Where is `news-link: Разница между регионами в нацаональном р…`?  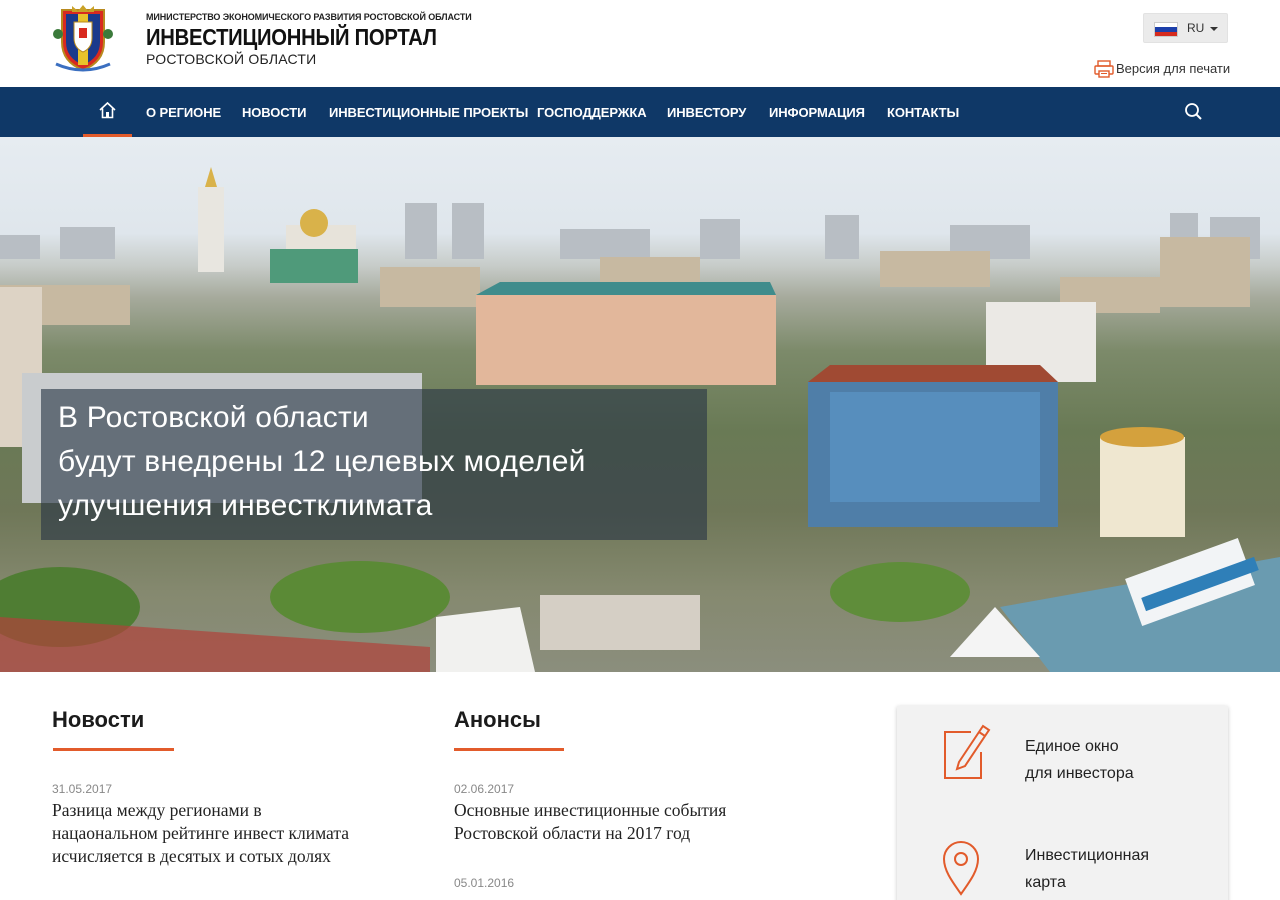
news-link: Разница между регионами в нацаональном р… is located at coordinates (200, 833).